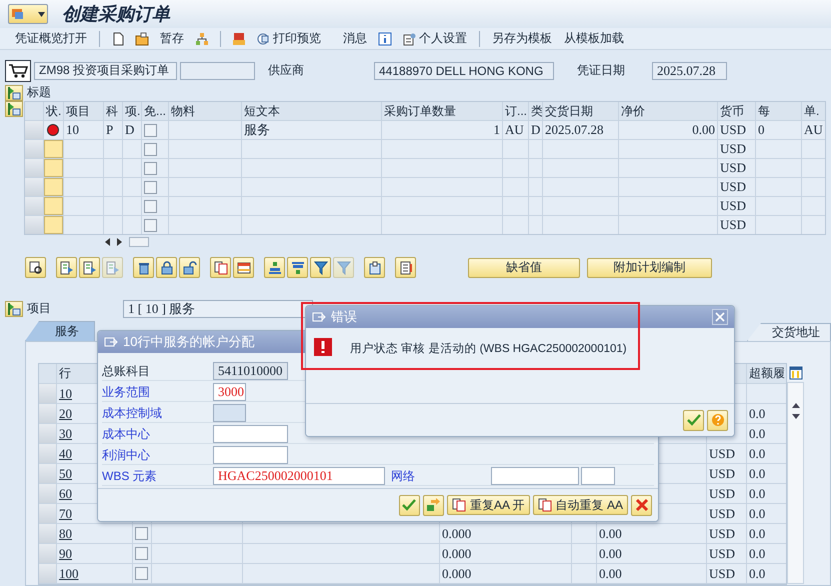 This screenshot has height=586, width=831. I want to click on column-header: 状., so click(53, 111).